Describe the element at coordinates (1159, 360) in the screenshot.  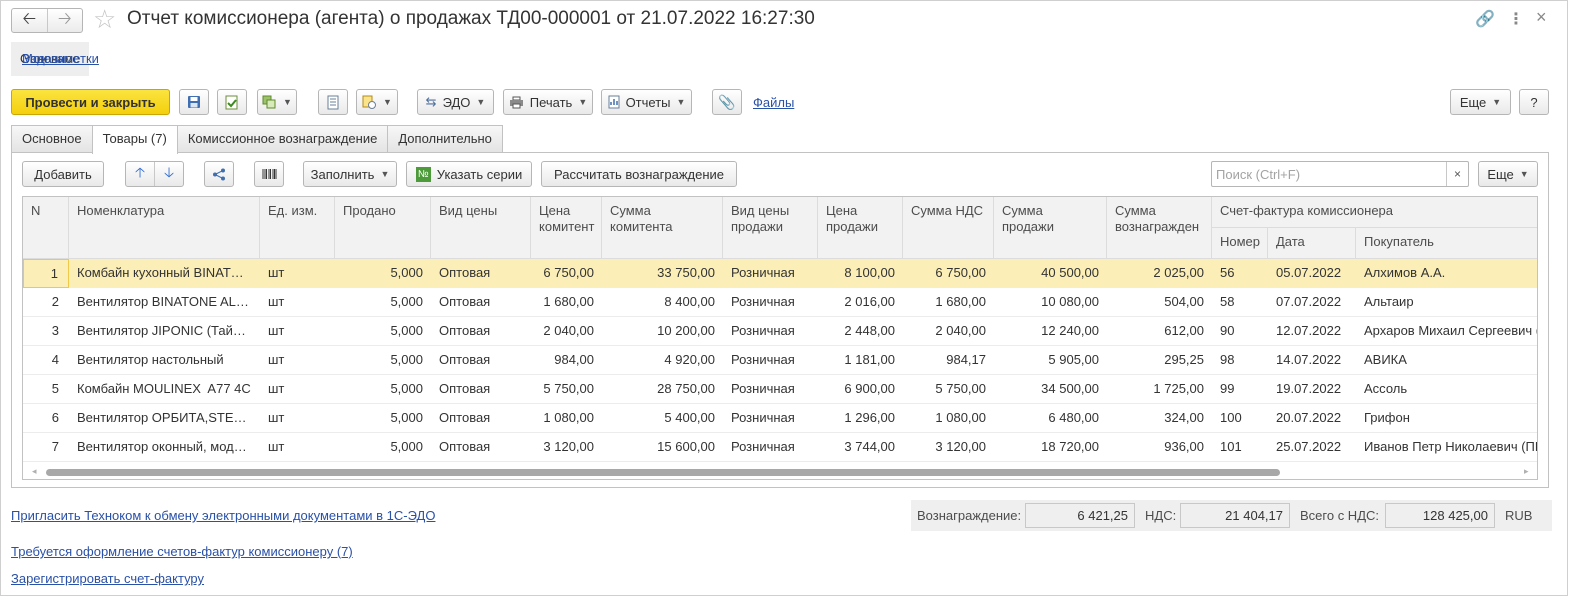
I see `commission-sum-cell: 295,25` at that location.